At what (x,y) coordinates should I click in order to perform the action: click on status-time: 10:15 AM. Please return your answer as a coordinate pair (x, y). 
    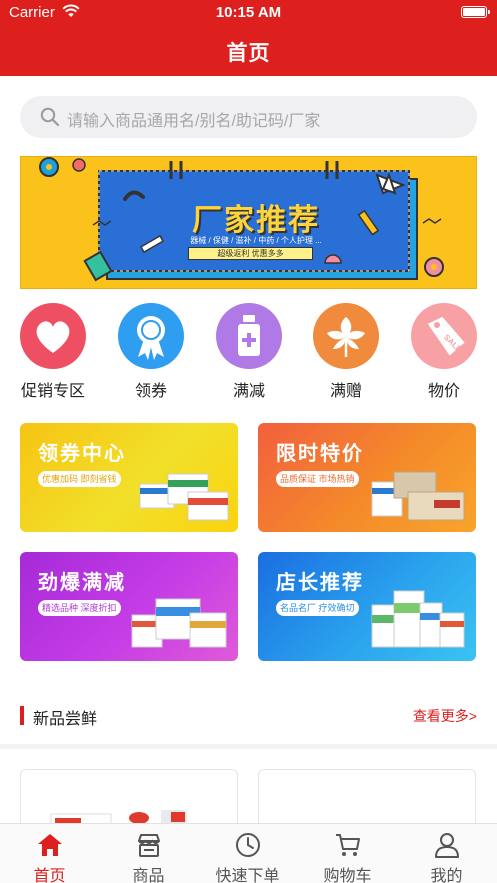
    Looking at the image, I should click on (248, 12).